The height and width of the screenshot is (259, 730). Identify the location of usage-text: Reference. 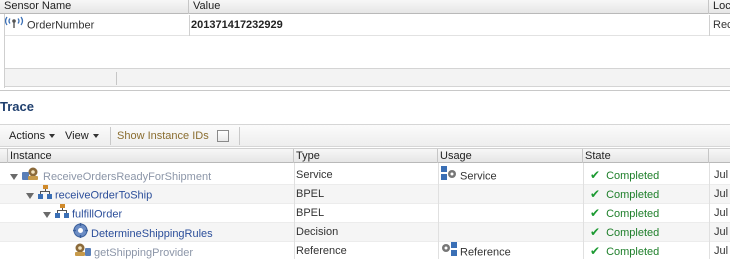
(485, 252).